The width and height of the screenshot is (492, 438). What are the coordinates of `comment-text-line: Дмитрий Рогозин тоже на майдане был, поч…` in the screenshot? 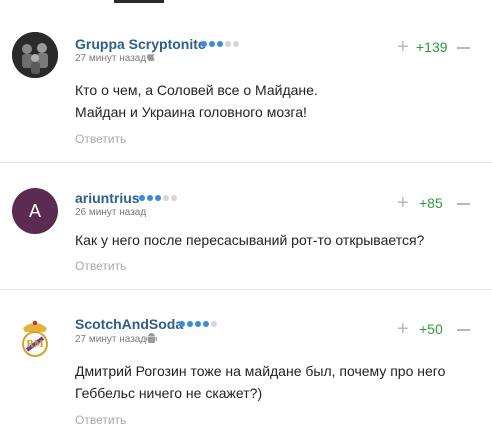 It's located at (260, 371).